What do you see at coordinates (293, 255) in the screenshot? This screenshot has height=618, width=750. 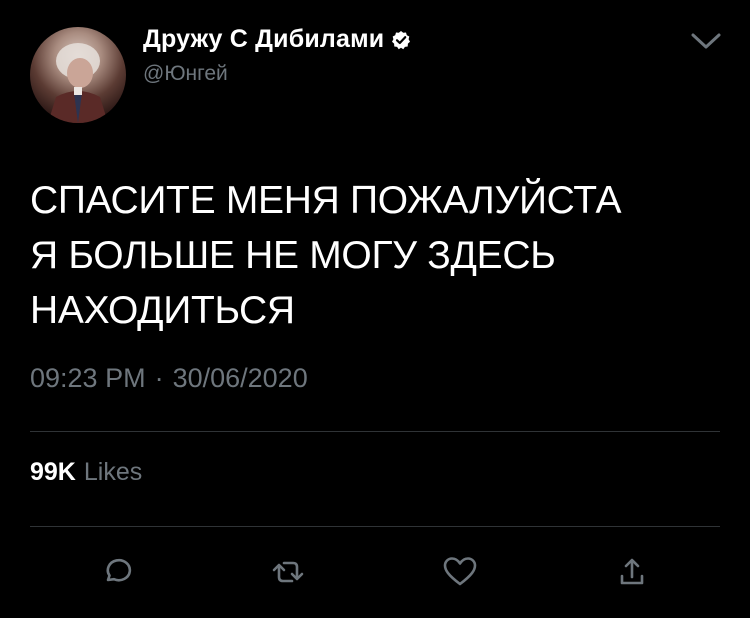 I see `tweet-text-line: Я БОЛЬШЕ НЕ МОГУ ЗДЕСЬ` at bounding box center [293, 255].